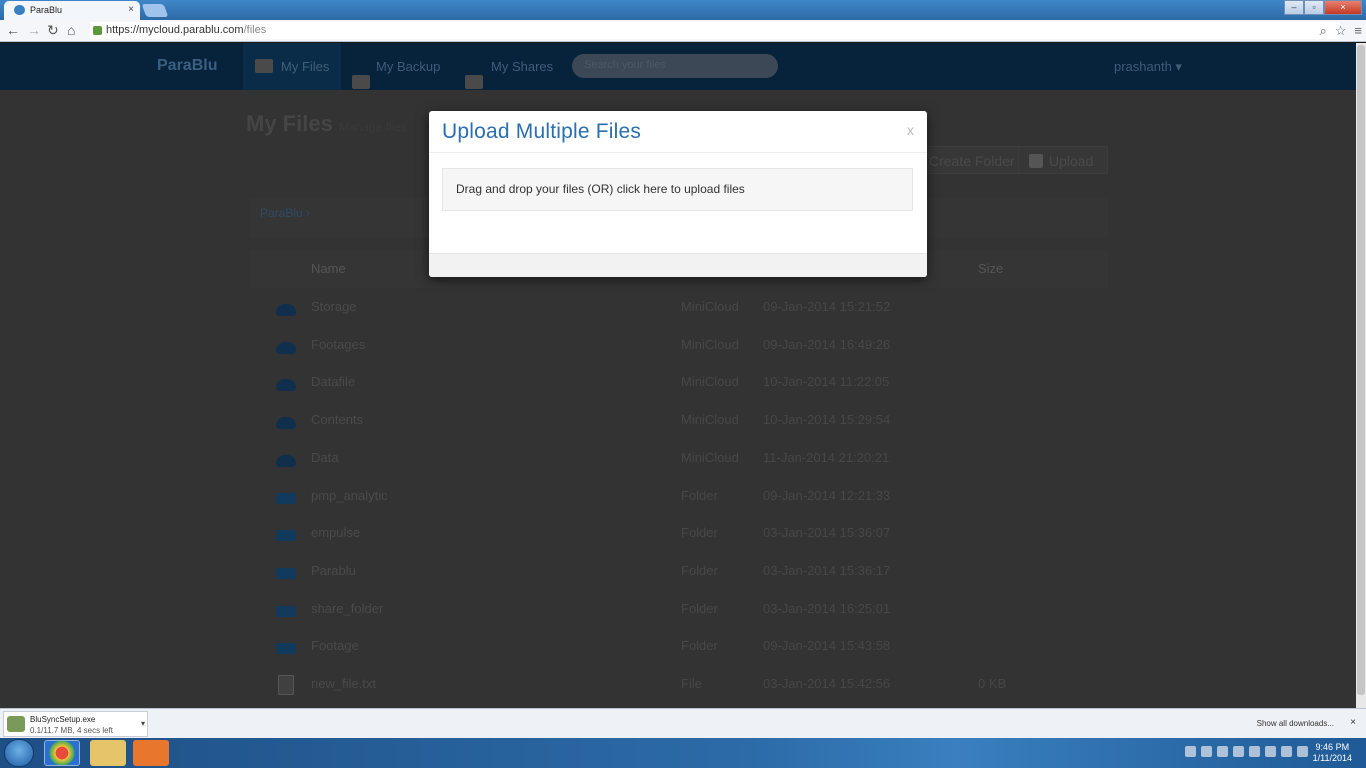 This screenshot has width=1366, height=768. I want to click on row-name: Parablu, so click(333, 570).